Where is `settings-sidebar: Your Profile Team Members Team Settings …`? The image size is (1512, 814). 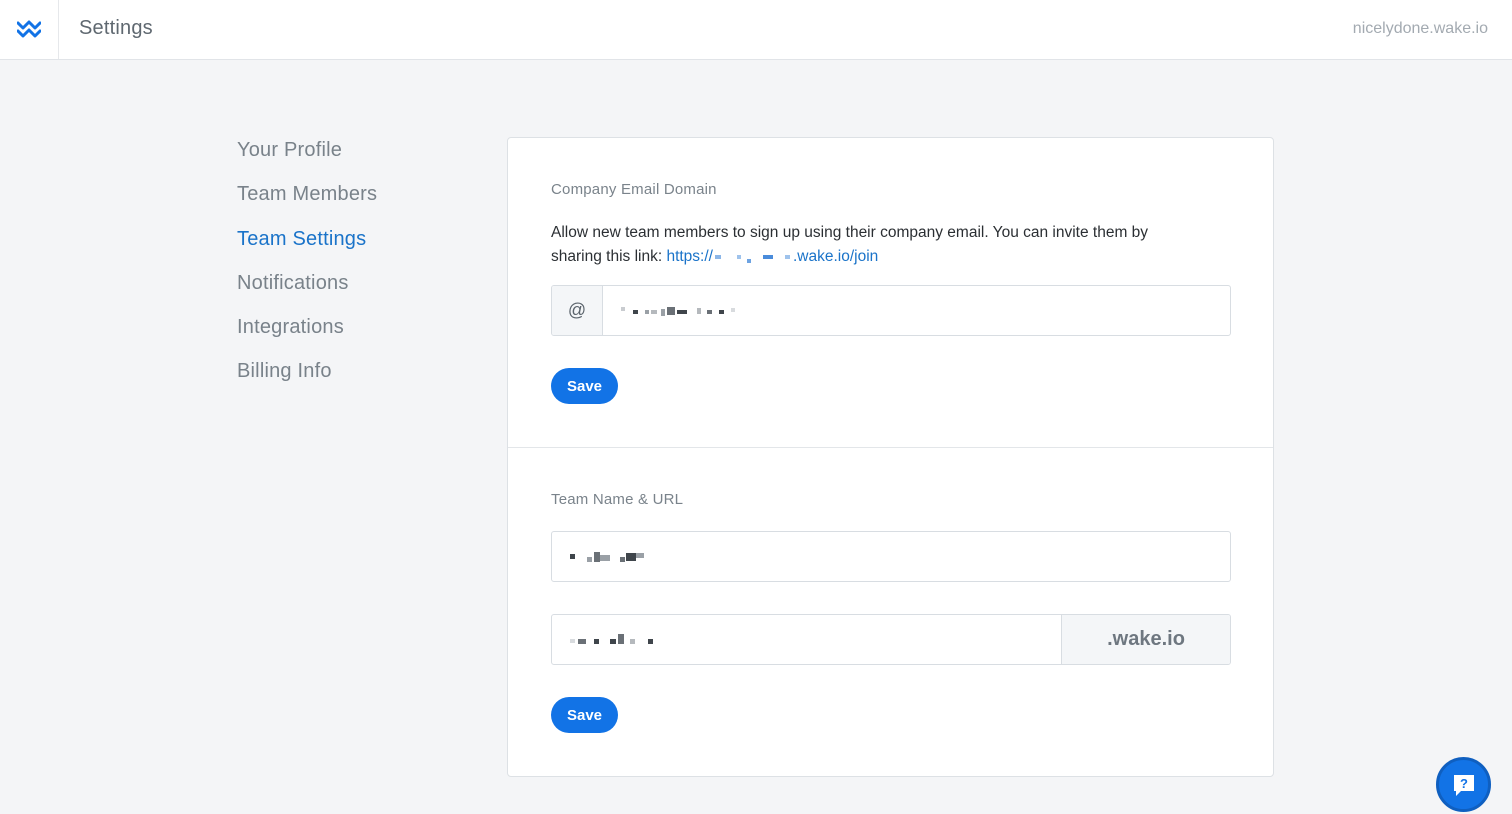
settings-sidebar: Your Profile Team Members Team Settings … is located at coordinates (347, 268).